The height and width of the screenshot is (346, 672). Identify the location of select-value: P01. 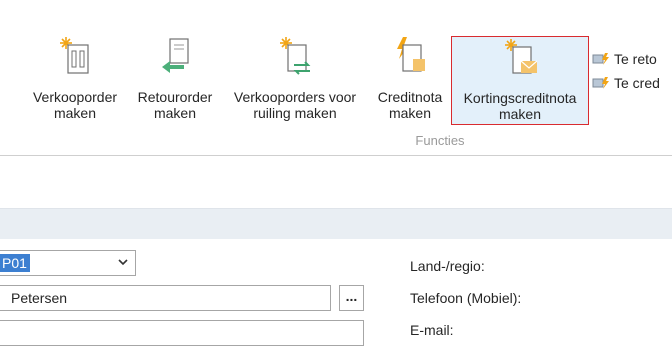
(15, 263).